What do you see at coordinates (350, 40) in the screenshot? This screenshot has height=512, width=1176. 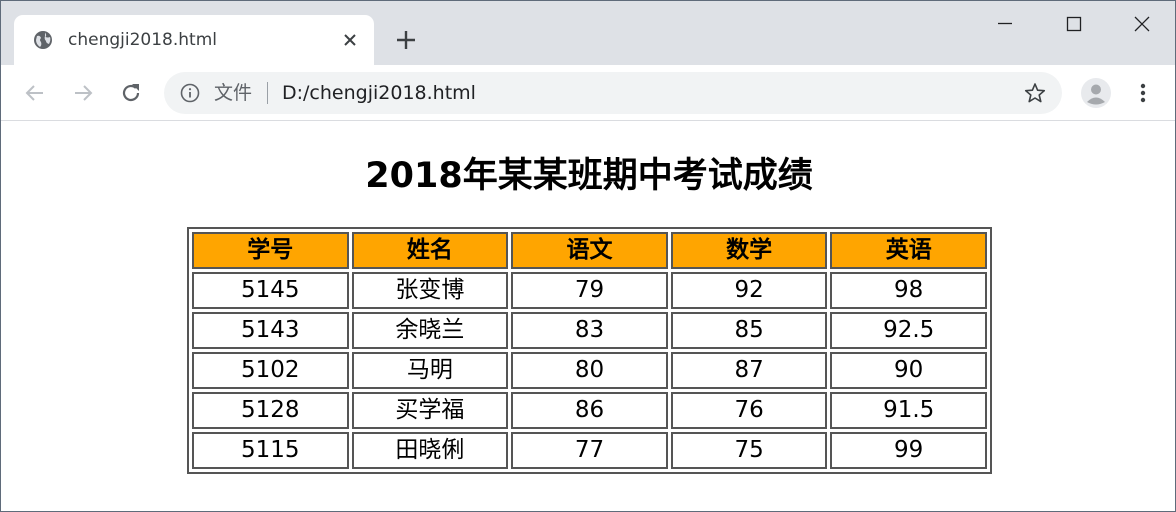 I see `tab-close-icon` at bounding box center [350, 40].